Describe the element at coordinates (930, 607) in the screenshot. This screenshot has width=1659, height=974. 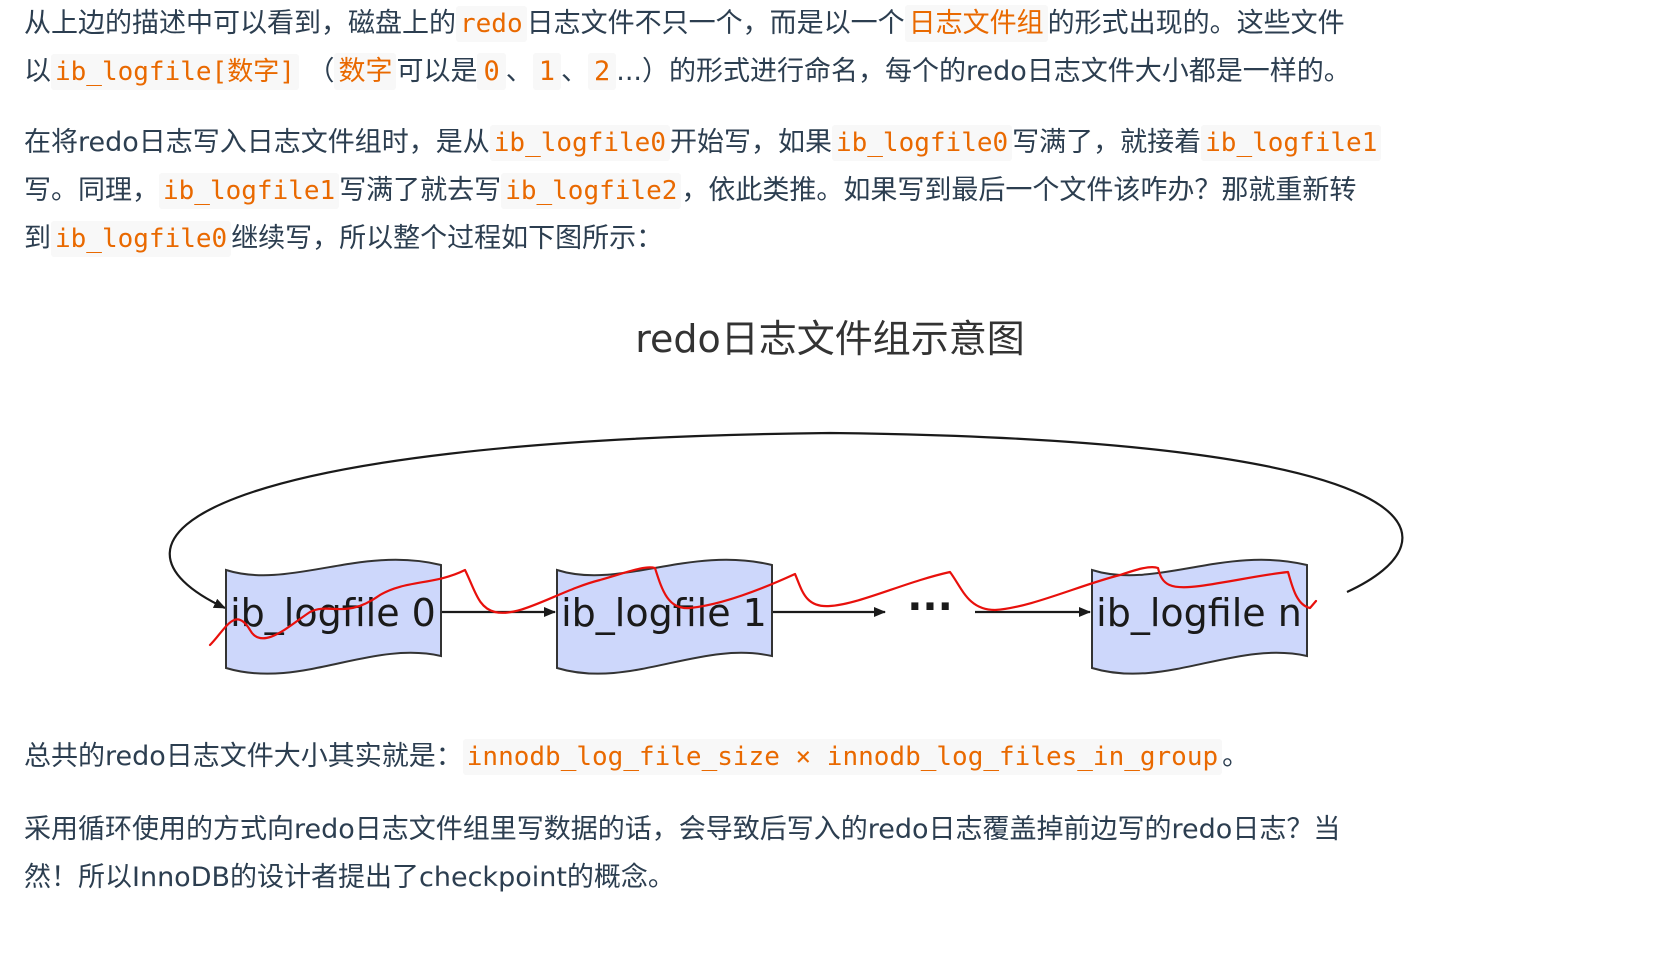
I see `ellipsis: ···` at that location.